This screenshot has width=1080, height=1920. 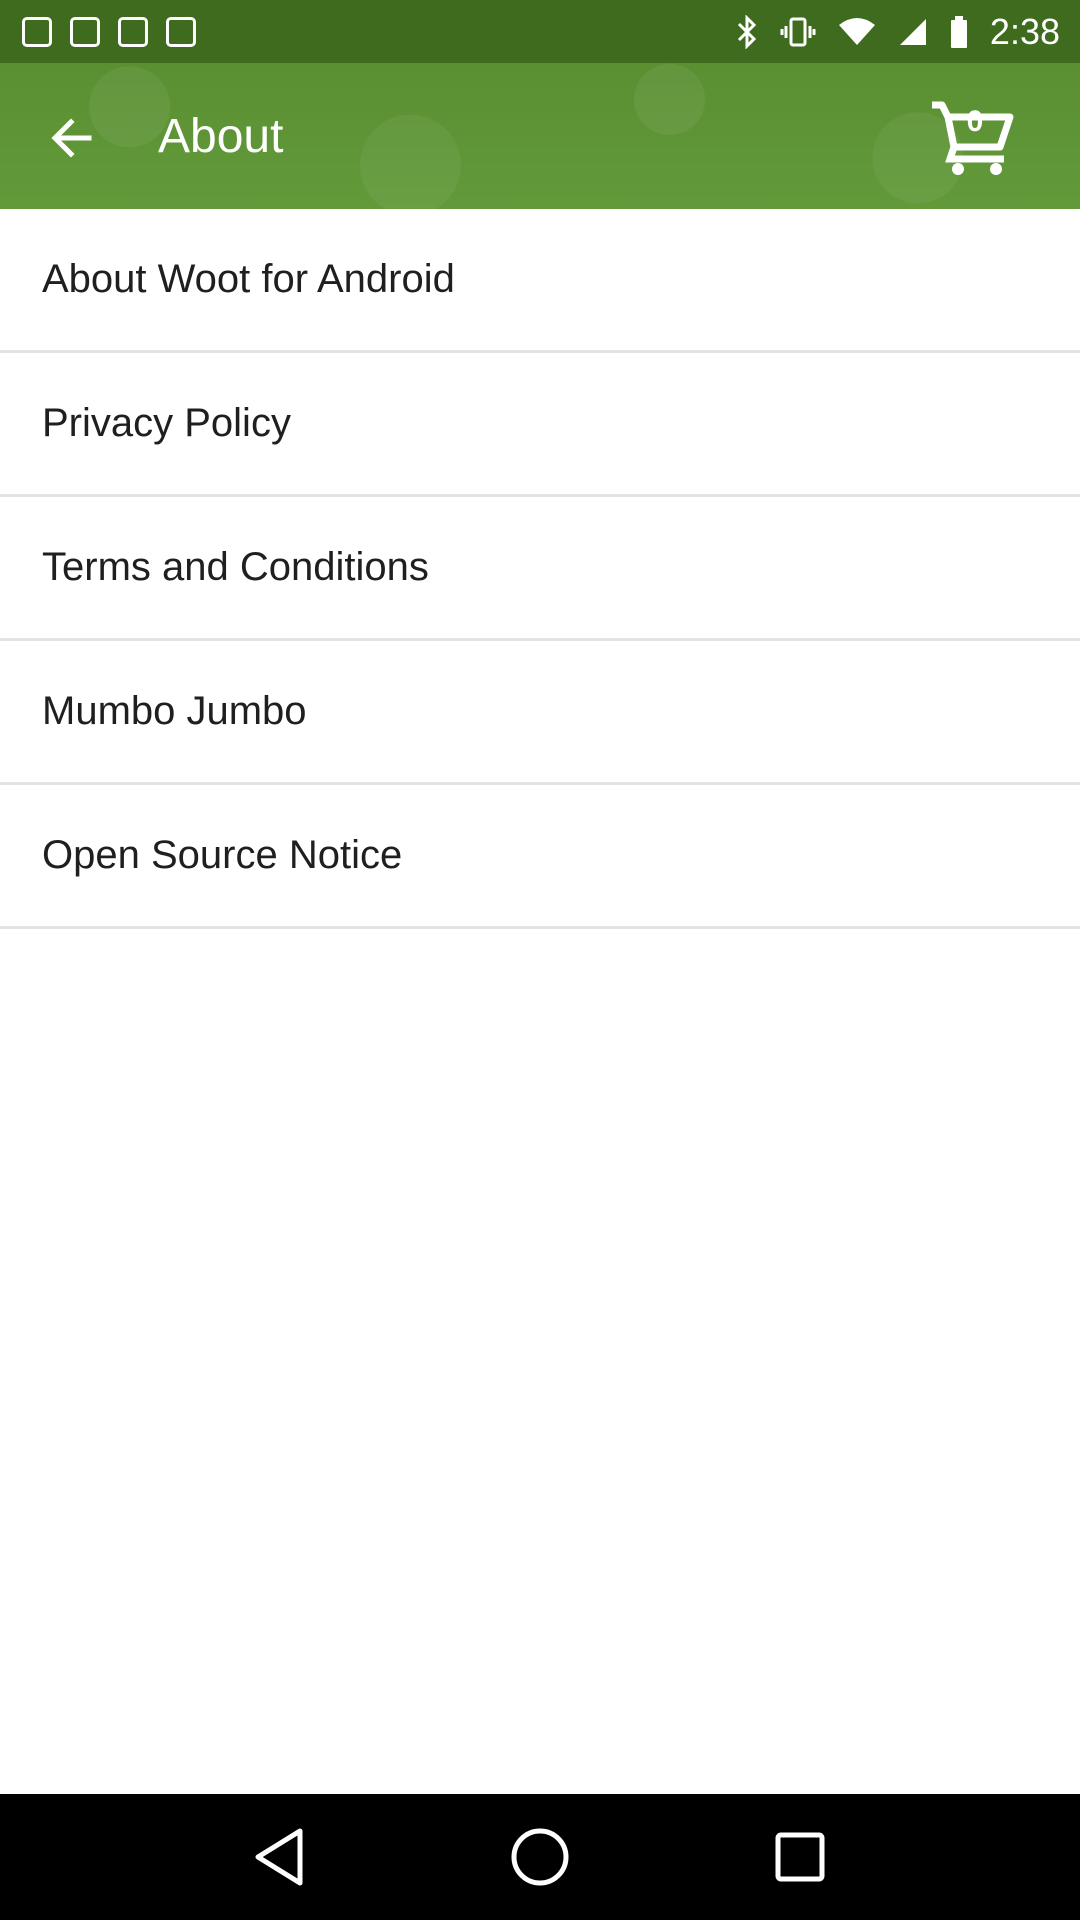 What do you see at coordinates (174, 711) in the screenshot?
I see `menu-item-label: Mumbo Jumbo` at bounding box center [174, 711].